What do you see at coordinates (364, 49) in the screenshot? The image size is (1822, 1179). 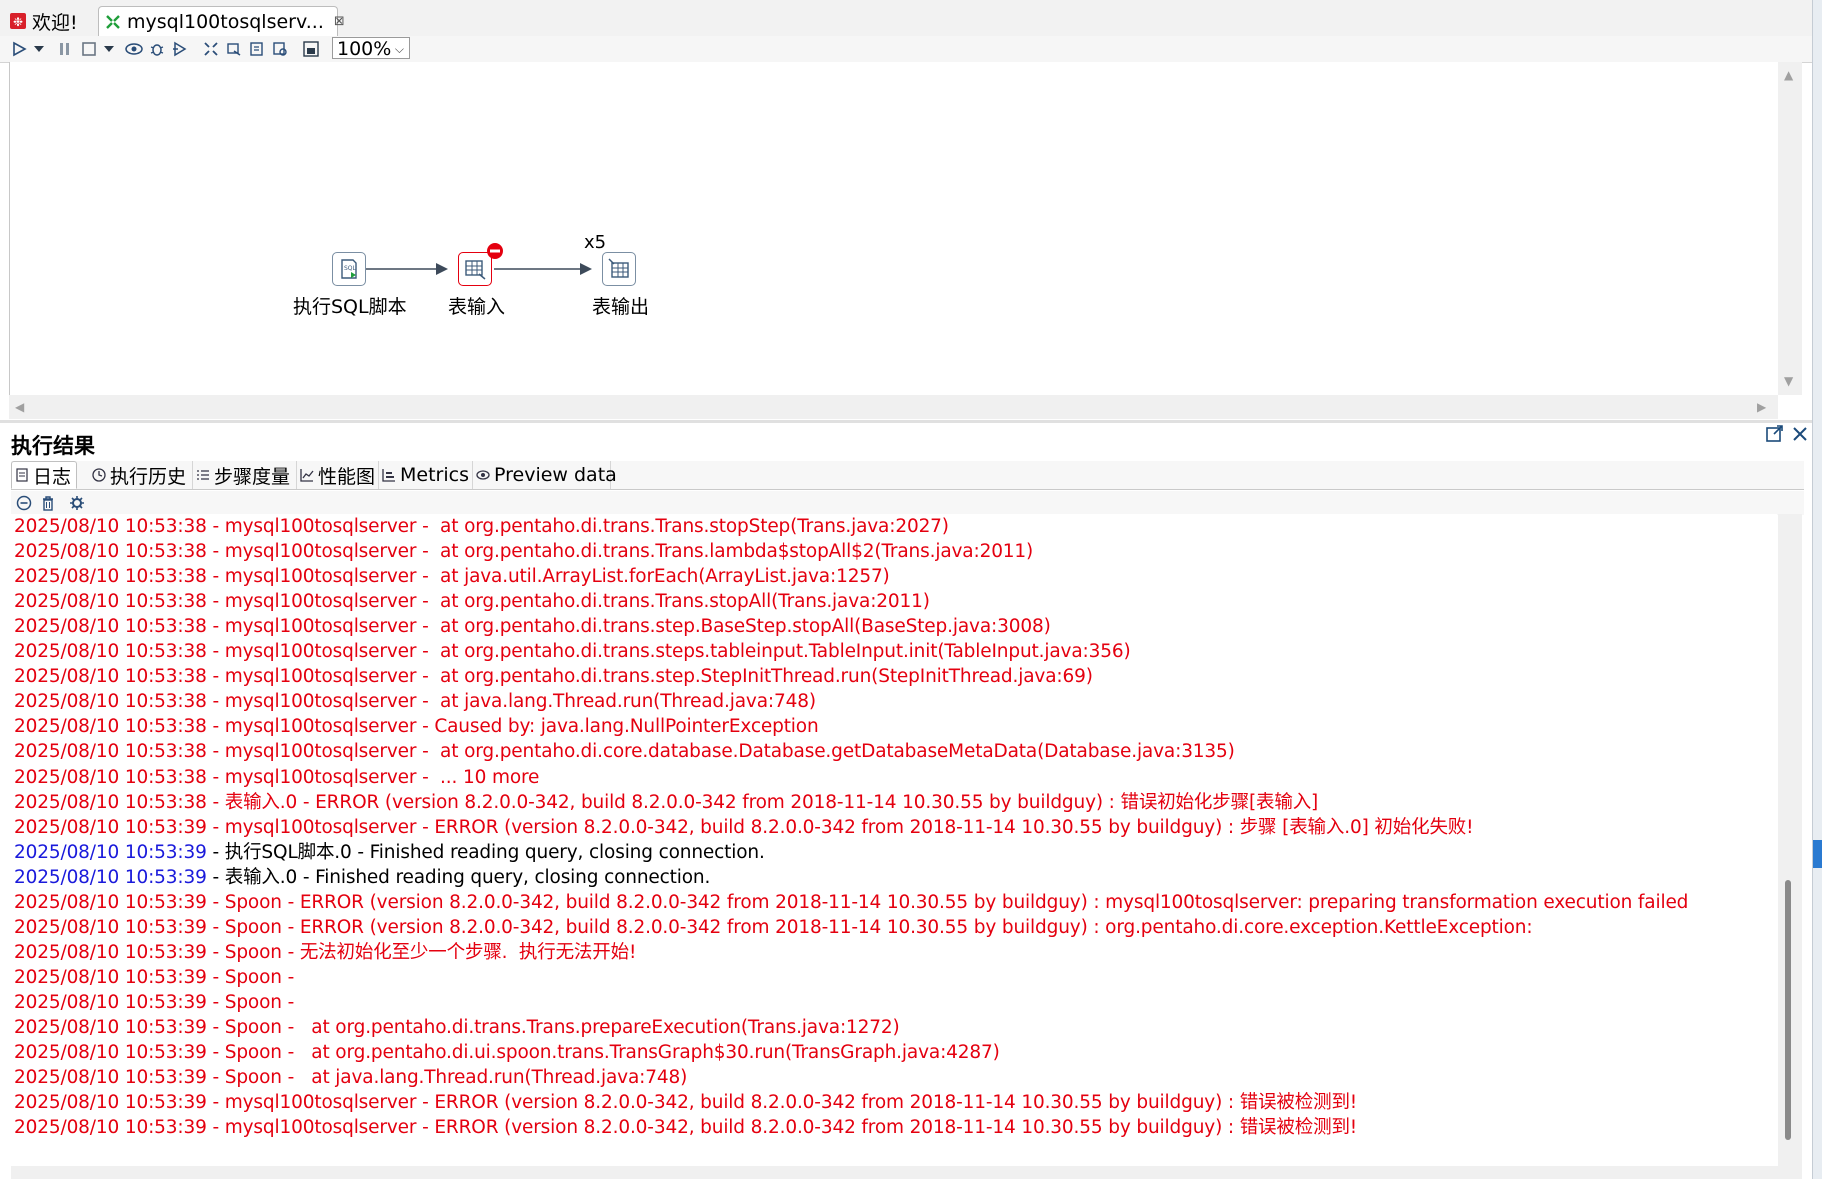 I see `zoom-value: 100%` at bounding box center [364, 49].